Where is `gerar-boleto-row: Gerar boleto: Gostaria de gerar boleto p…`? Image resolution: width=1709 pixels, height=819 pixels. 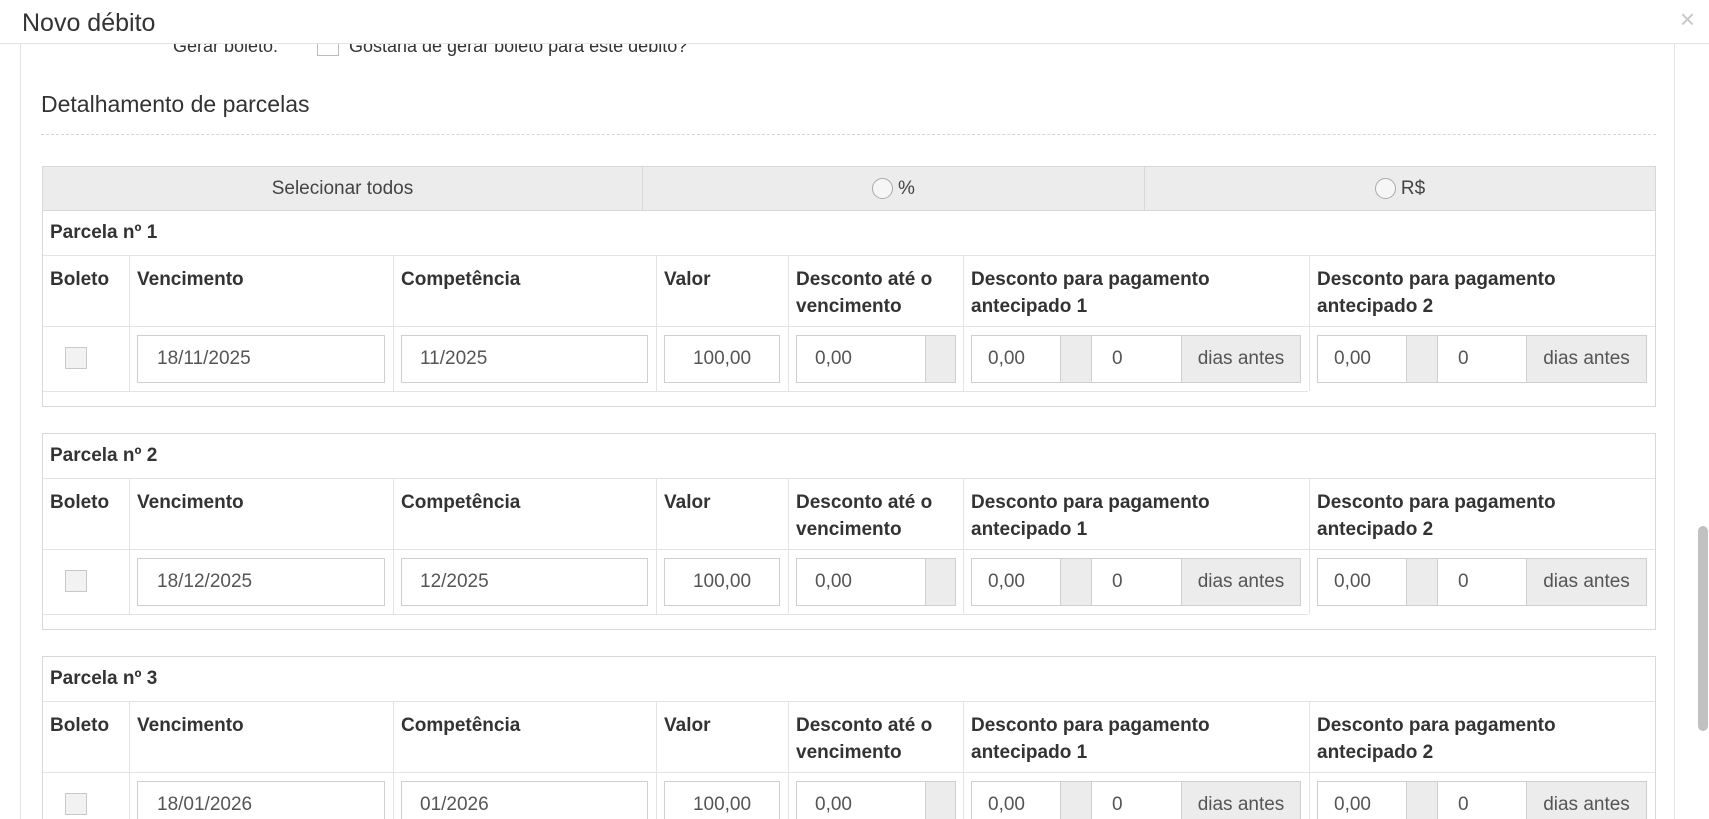 gerar-boleto-row: Gerar boleto: Gostaria de gerar boleto p… is located at coordinates (847, 50).